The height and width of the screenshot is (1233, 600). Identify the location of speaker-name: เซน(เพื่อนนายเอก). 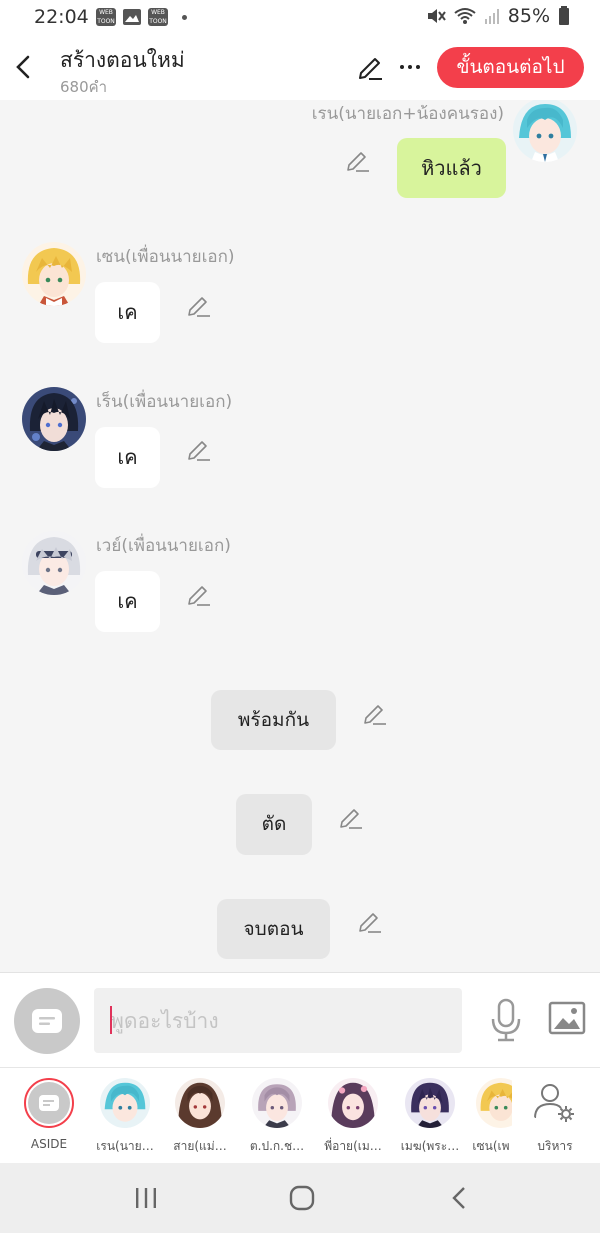
(165, 257).